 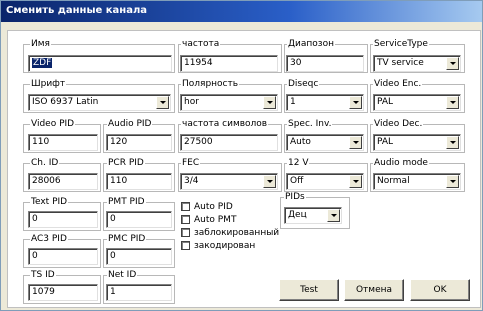 I want to click on audio-pid-label: Audio PID, so click(x=130, y=124).